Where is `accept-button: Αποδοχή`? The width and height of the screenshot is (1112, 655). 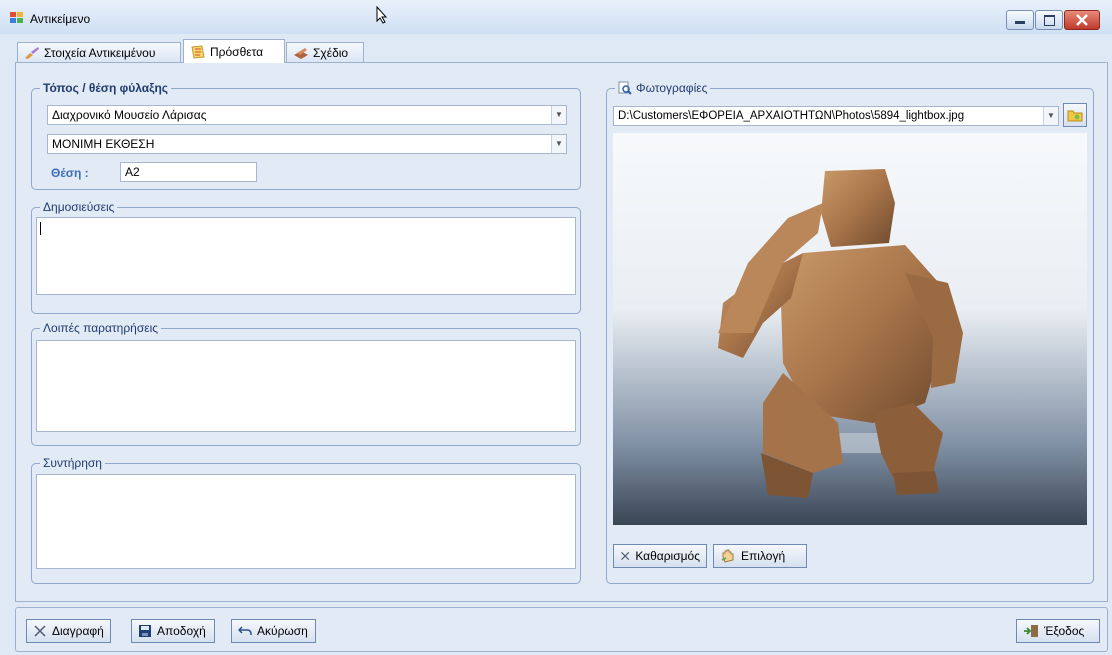 accept-button: Αποδοχή is located at coordinates (173, 631).